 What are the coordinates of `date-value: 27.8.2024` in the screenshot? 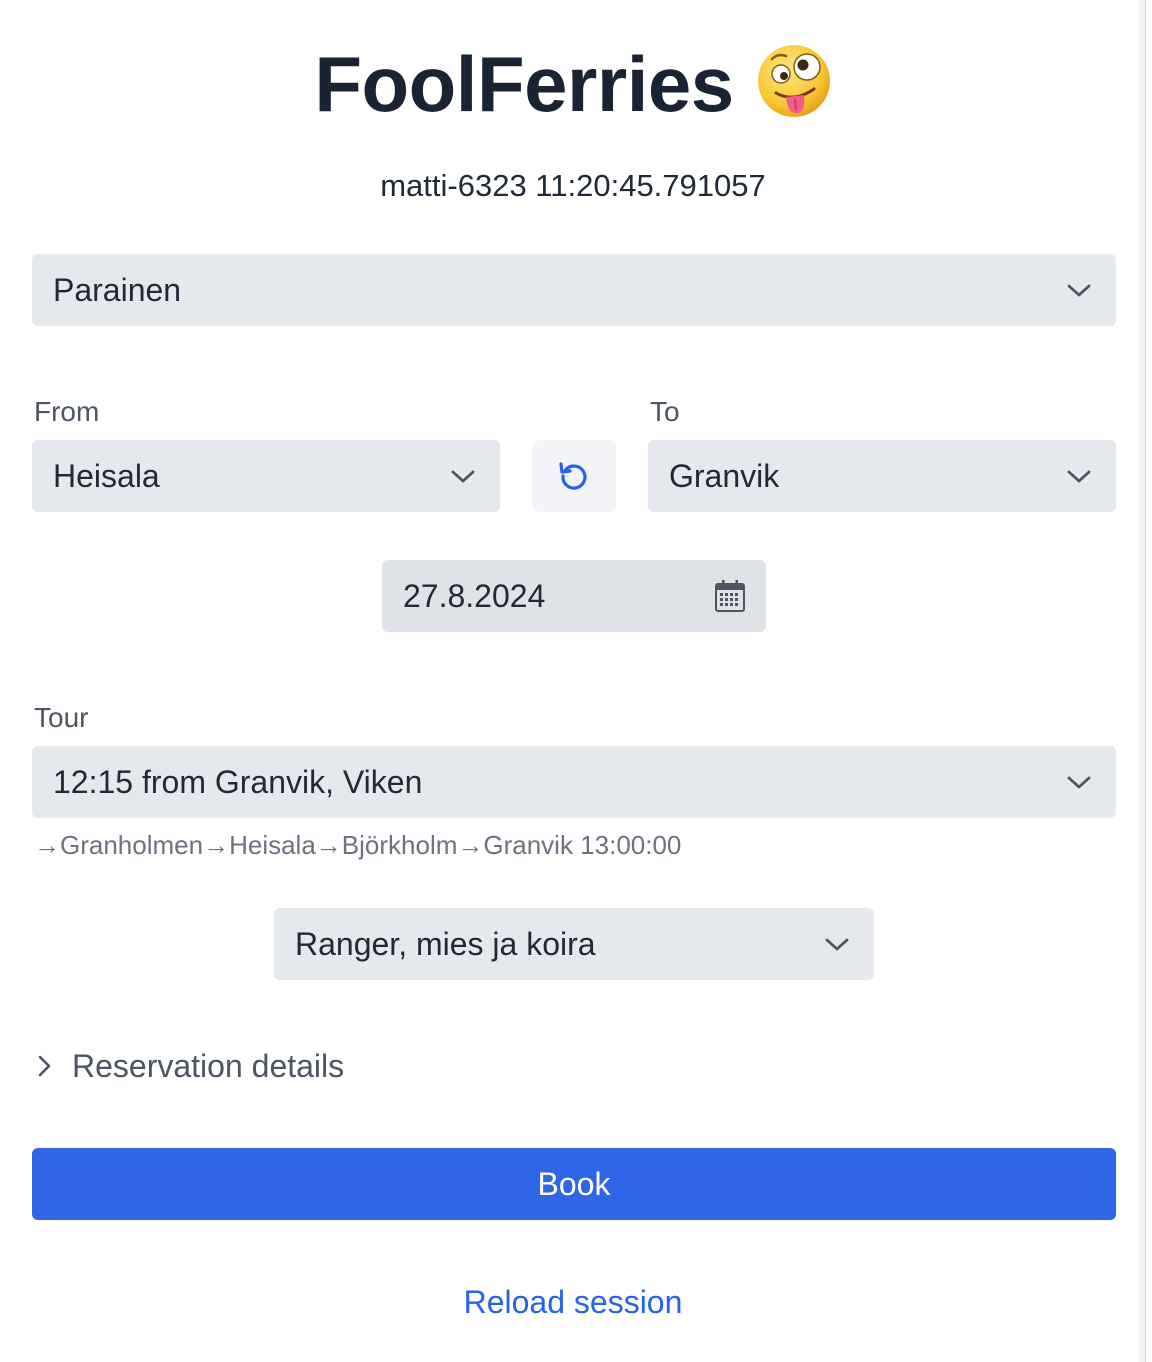 It's located at (474, 595).